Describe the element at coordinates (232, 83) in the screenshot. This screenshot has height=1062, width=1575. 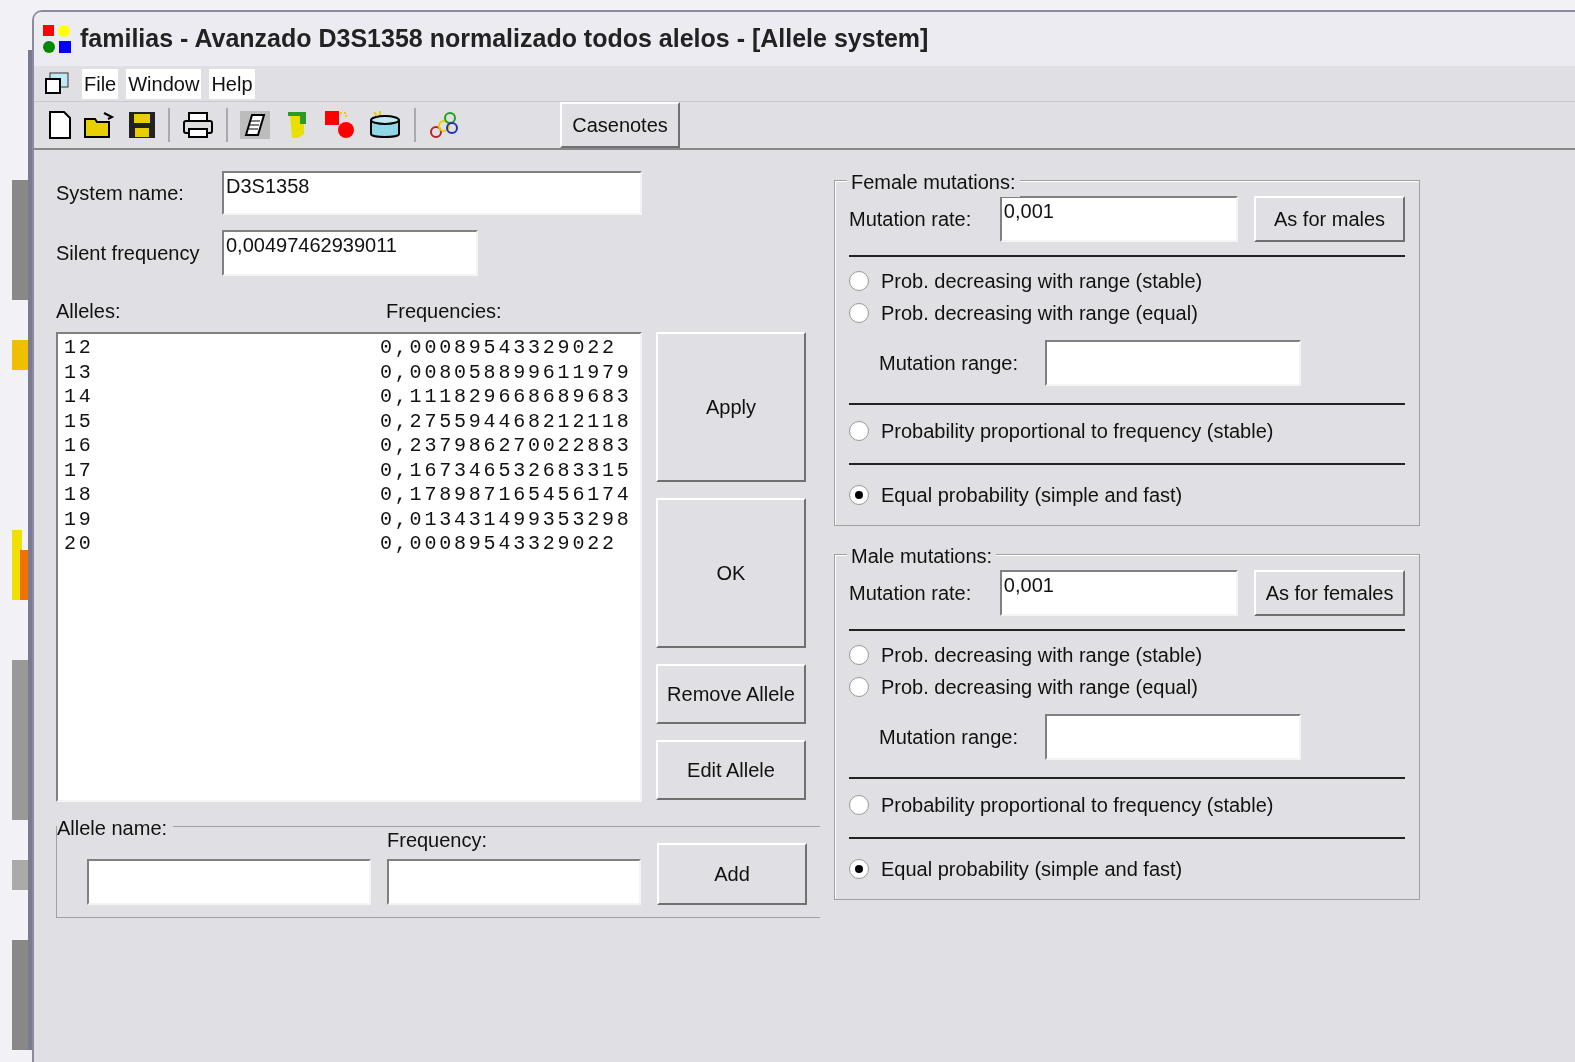
I see `menu-item: Help` at that location.